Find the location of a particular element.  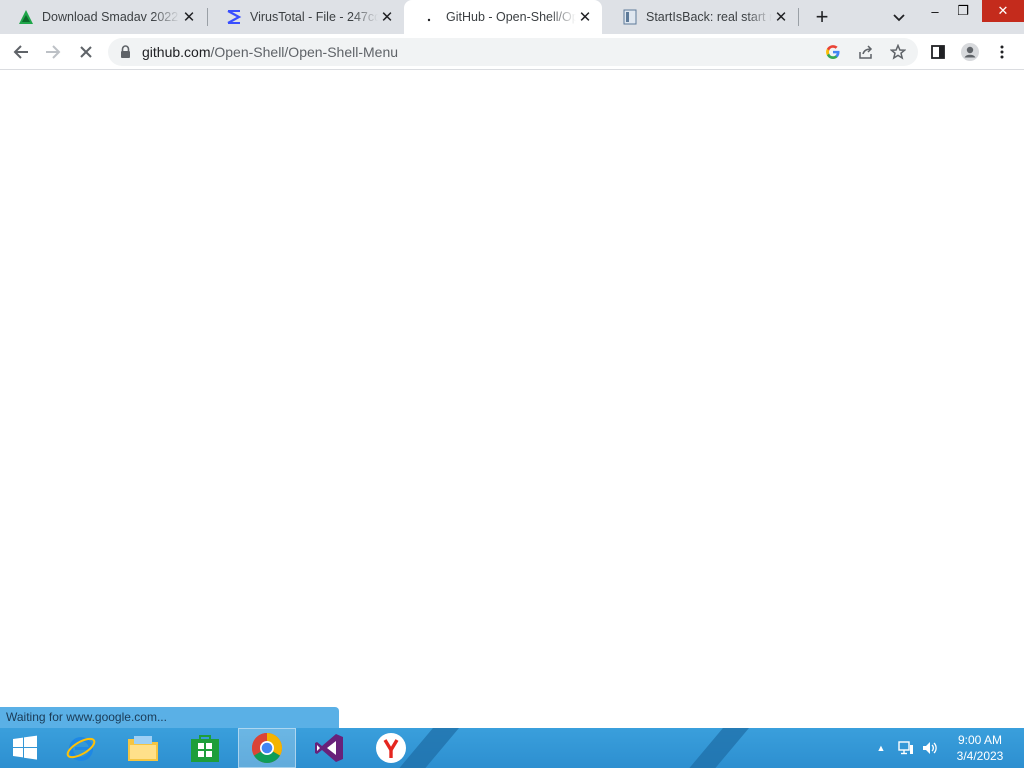

new-tab-button: + is located at coordinates (822, 16).